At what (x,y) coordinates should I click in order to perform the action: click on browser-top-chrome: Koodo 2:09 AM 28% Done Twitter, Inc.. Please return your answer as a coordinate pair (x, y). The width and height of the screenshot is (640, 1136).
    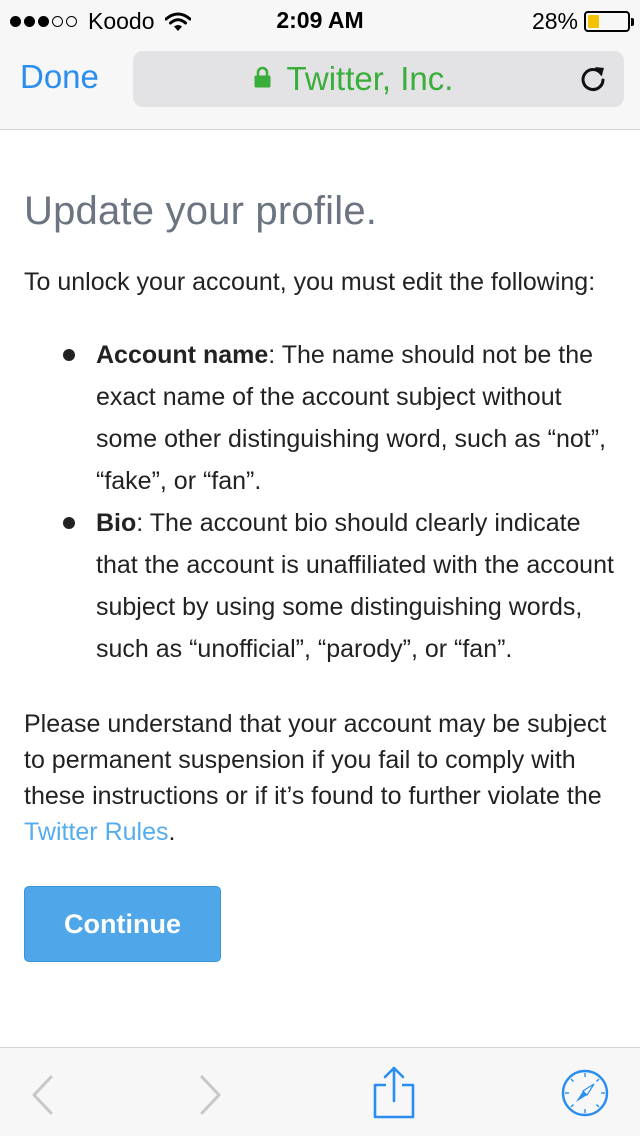
    Looking at the image, I should click on (320, 65).